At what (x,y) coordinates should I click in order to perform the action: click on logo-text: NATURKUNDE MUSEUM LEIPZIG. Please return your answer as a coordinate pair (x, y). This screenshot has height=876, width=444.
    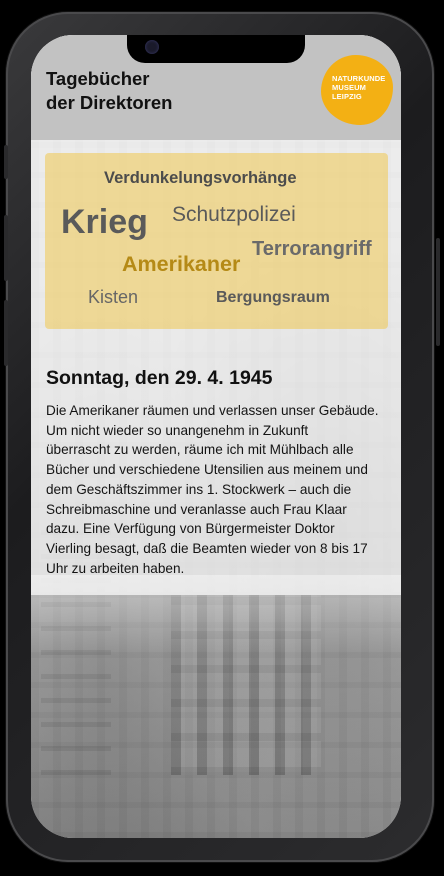
    Looking at the image, I should click on (362, 87).